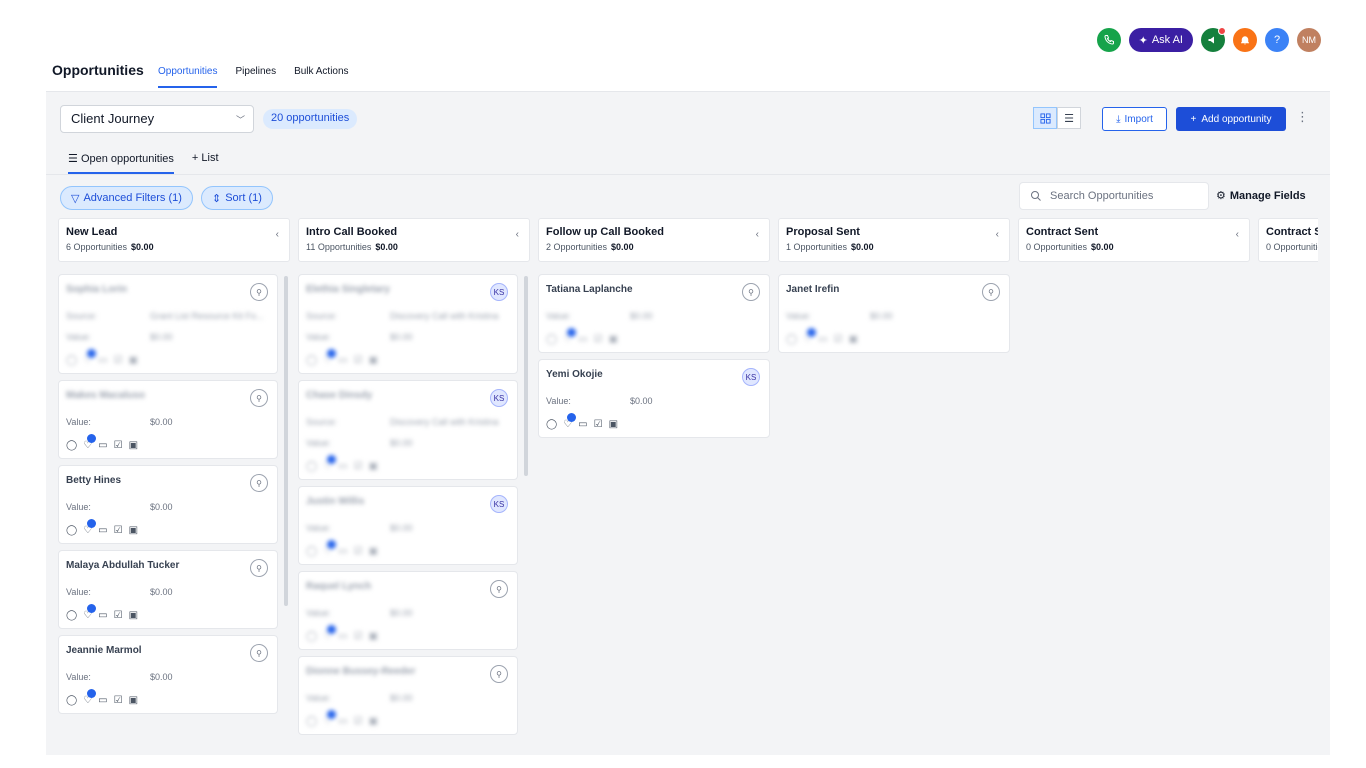 This screenshot has width=1366, height=768. What do you see at coordinates (1231, 119) in the screenshot?
I see `add-opportunity-button: + Add opportunity` at bounding box center [1231, 119].